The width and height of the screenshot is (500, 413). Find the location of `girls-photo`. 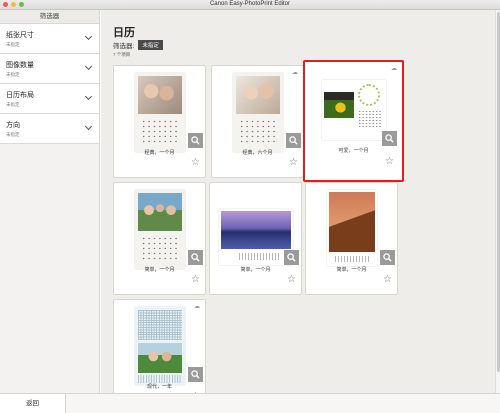

girls-photo is located at coordinates (159, 358).